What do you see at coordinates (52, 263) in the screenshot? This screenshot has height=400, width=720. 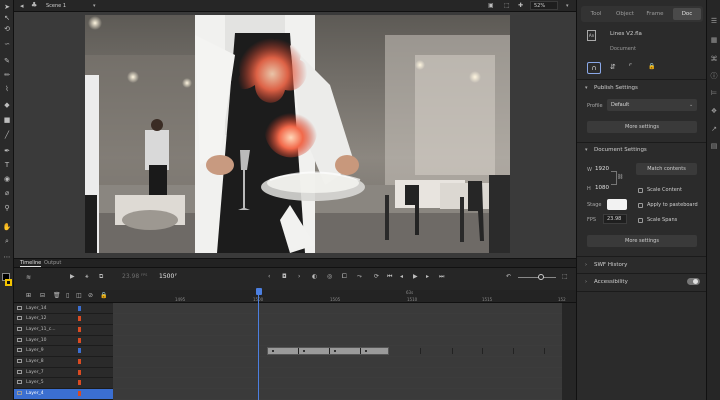 I see `tab-output: Output` at bounding box center [52, 263].